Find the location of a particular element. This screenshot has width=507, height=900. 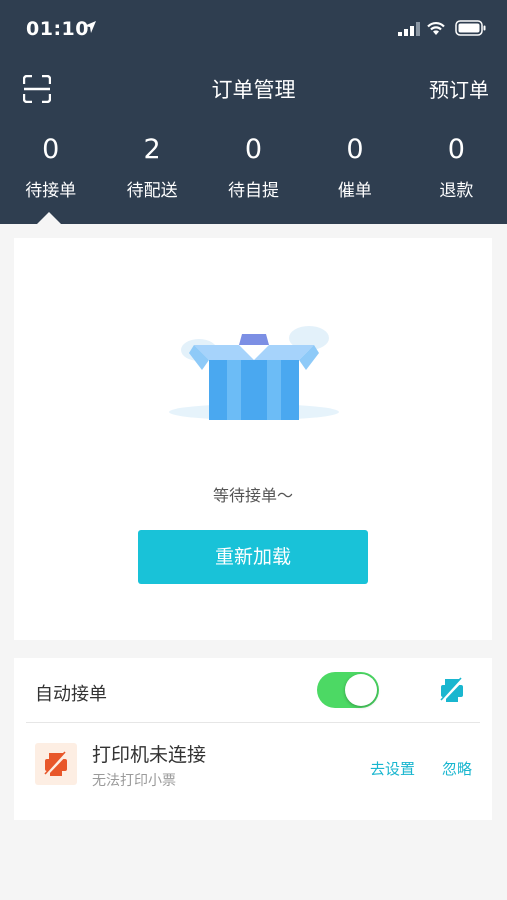

printer-warning-icon is located at coordinates (56, 764).